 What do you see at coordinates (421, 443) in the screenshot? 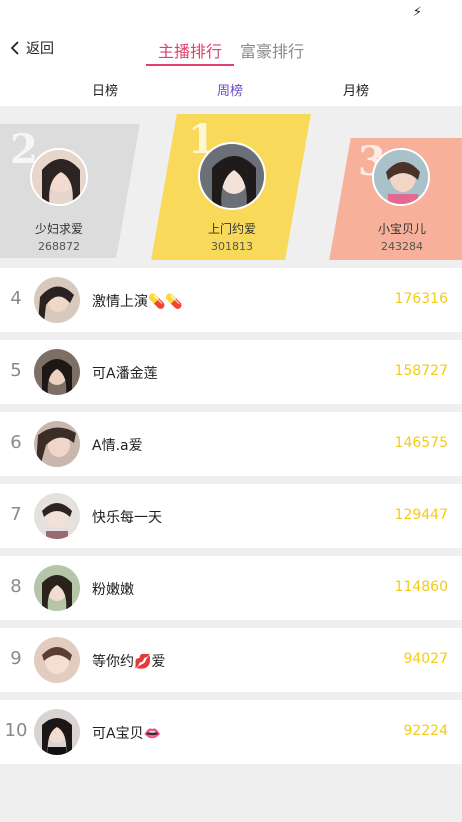
I see `score-value: 146575` at bounding box center [421, 443].